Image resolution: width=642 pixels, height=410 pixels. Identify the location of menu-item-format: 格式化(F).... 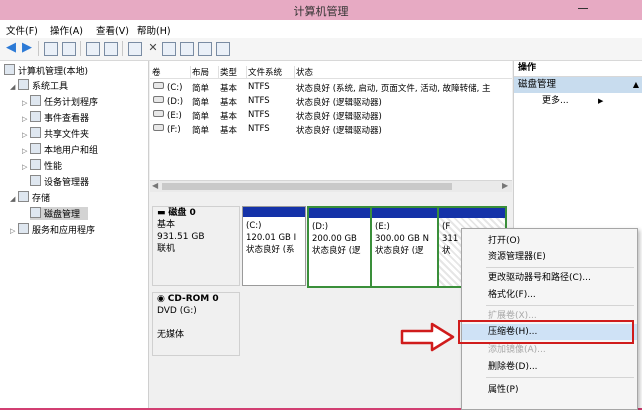
(549, 295).